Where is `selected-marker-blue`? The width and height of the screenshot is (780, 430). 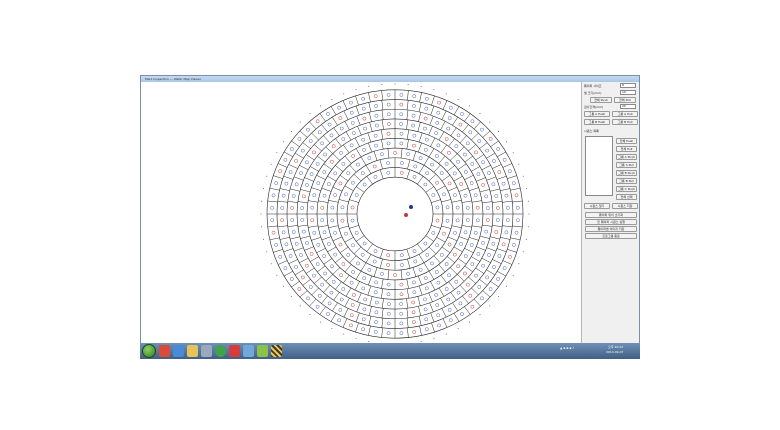 selected-marker-blue is located at coordinates (411, 207).